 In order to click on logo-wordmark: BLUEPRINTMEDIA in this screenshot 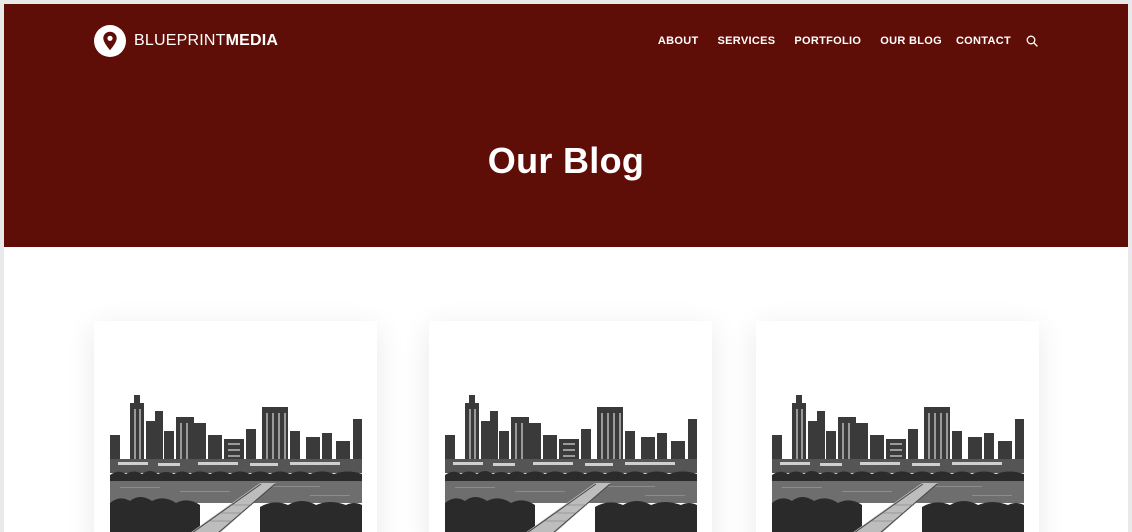, I will do `click(206, 41)`.